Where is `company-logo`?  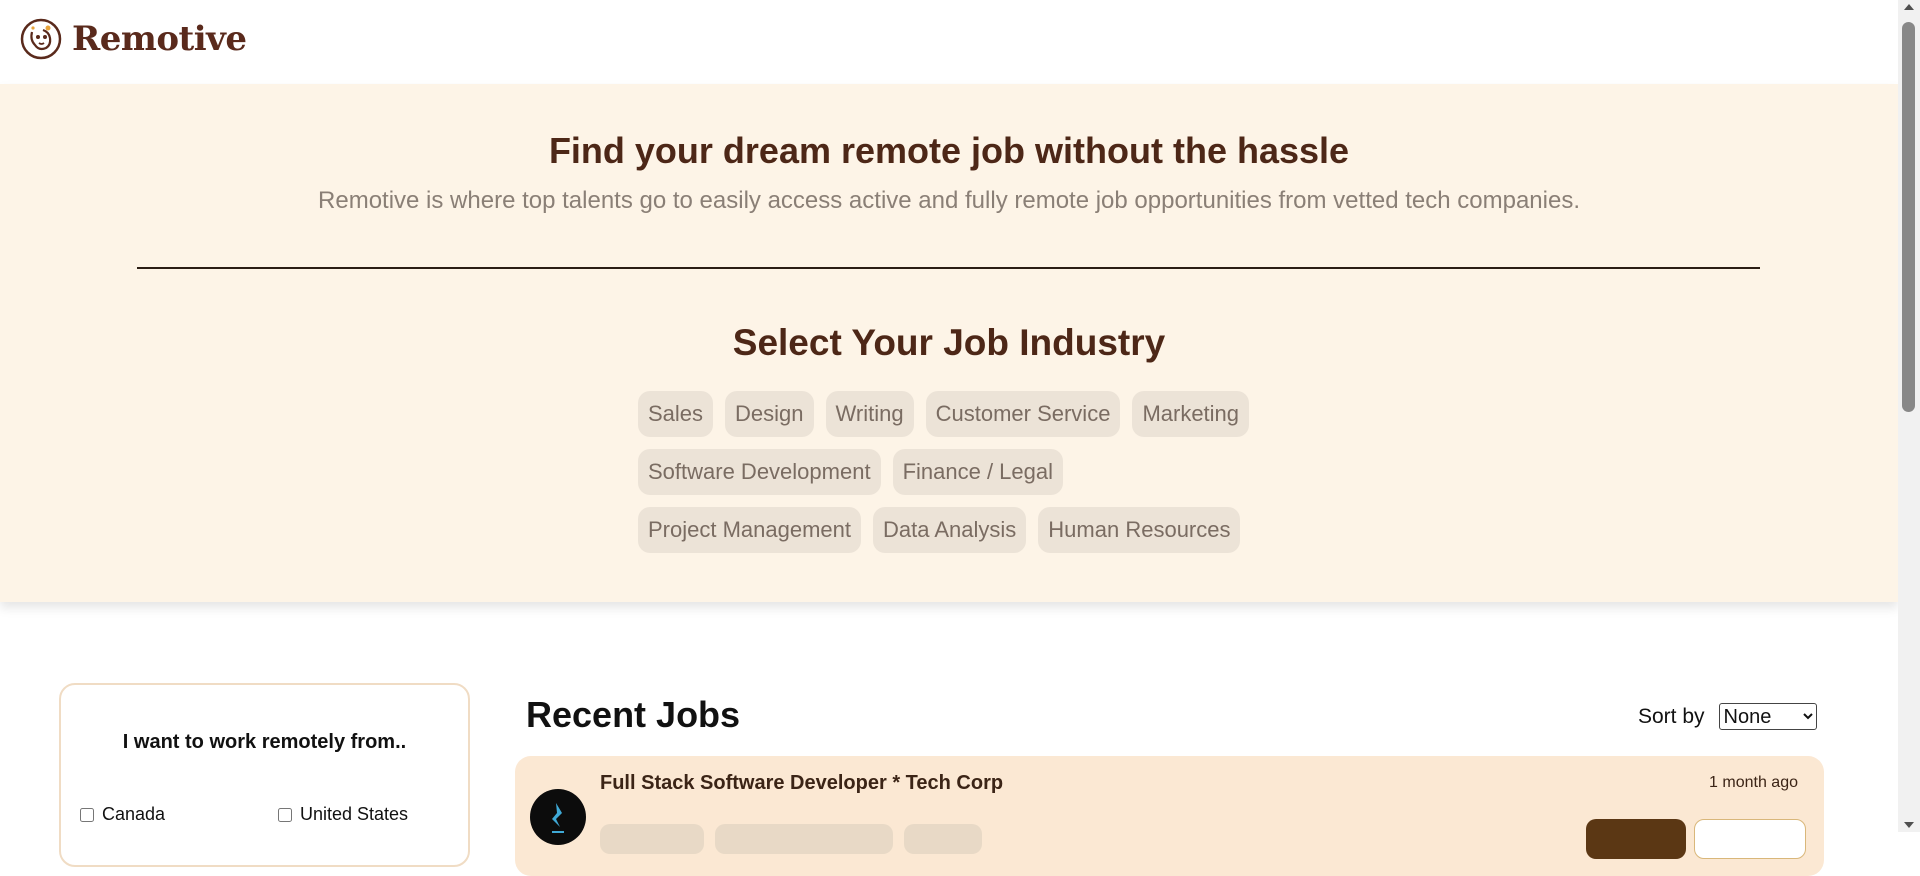
company-logo is located at coordinates (558, 817).